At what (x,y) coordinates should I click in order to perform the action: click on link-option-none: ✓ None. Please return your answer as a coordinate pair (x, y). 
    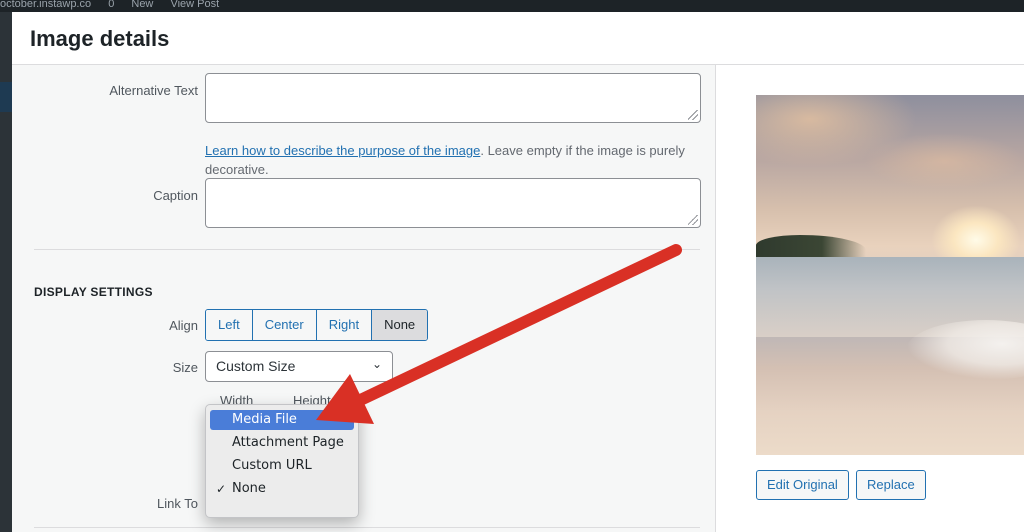
    Looking at the image, I should click on (282, 489).